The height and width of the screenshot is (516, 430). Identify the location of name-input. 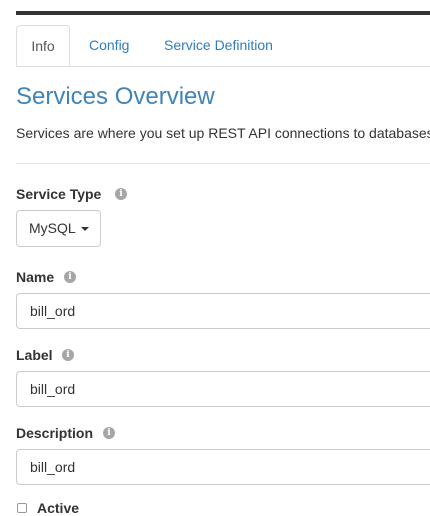
(223, 311).